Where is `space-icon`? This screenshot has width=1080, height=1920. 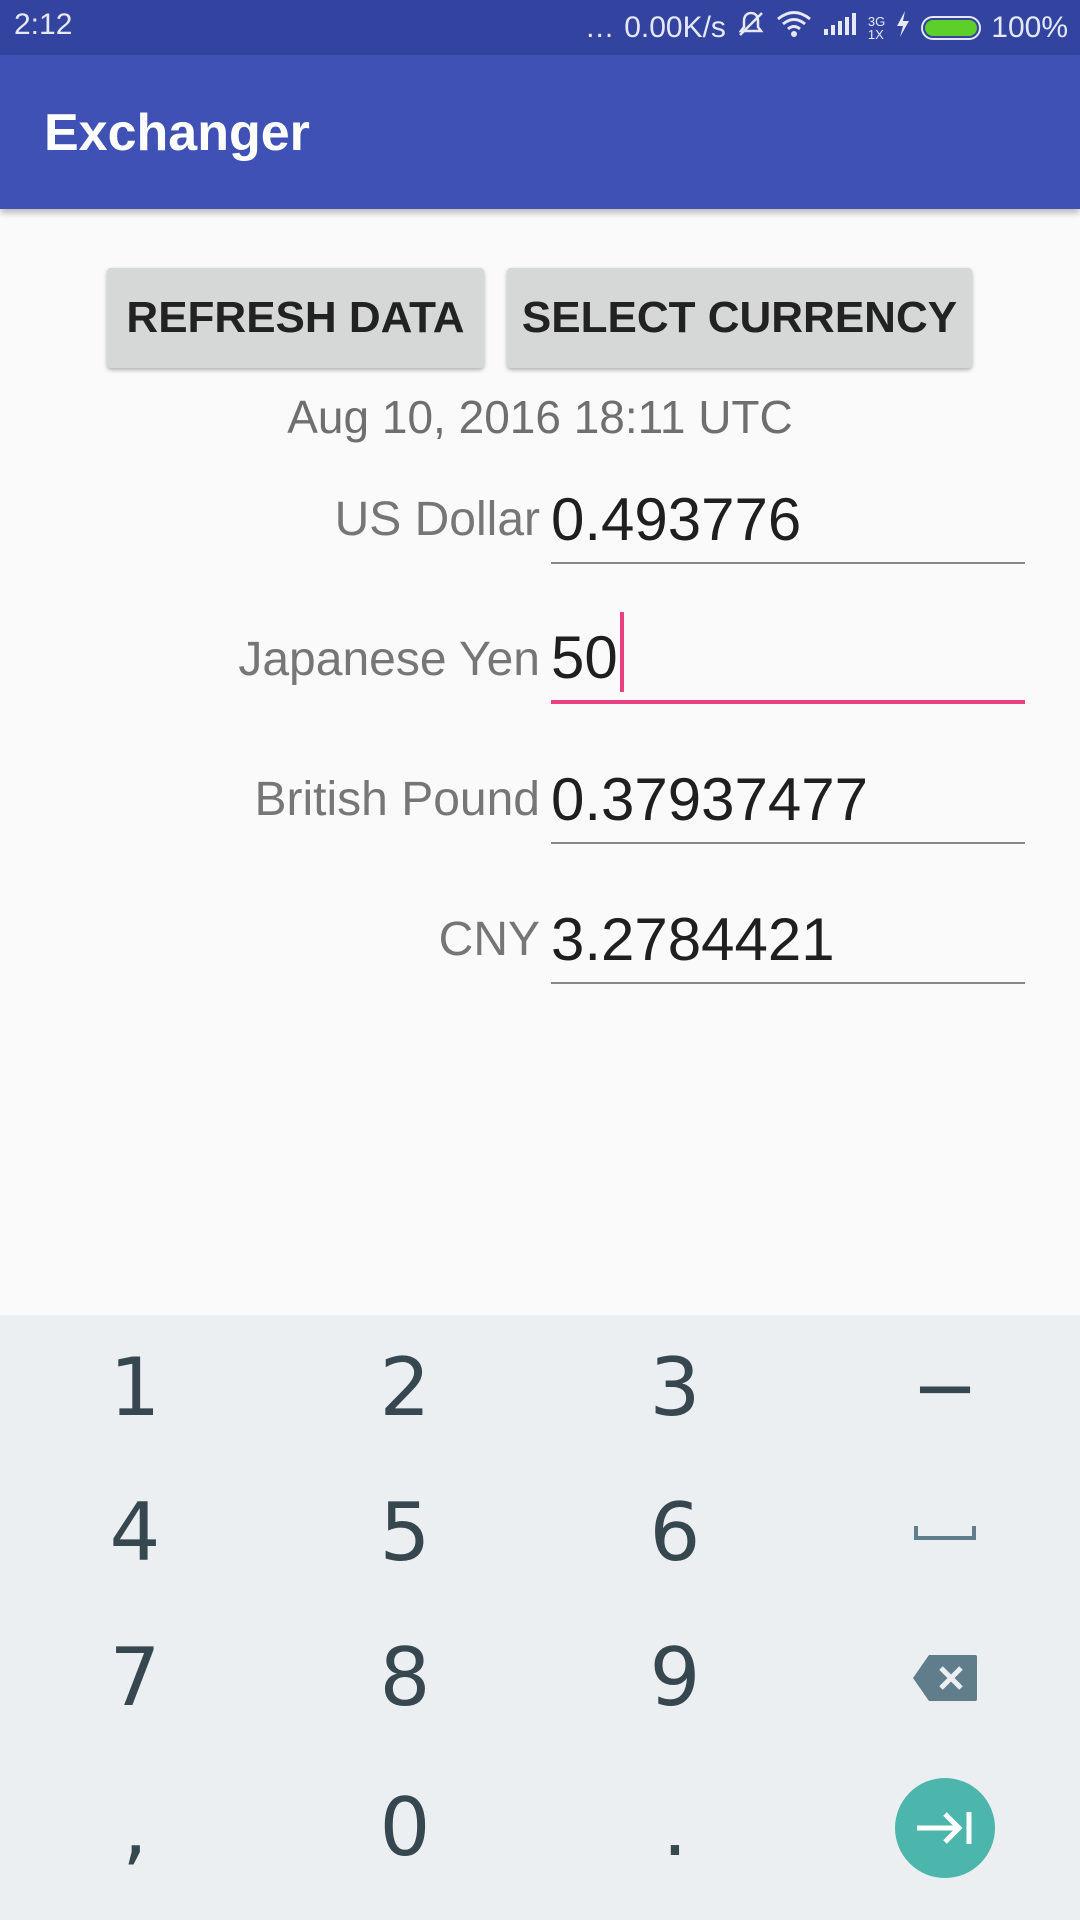
space-icon is located at coordinates (945, 1532).